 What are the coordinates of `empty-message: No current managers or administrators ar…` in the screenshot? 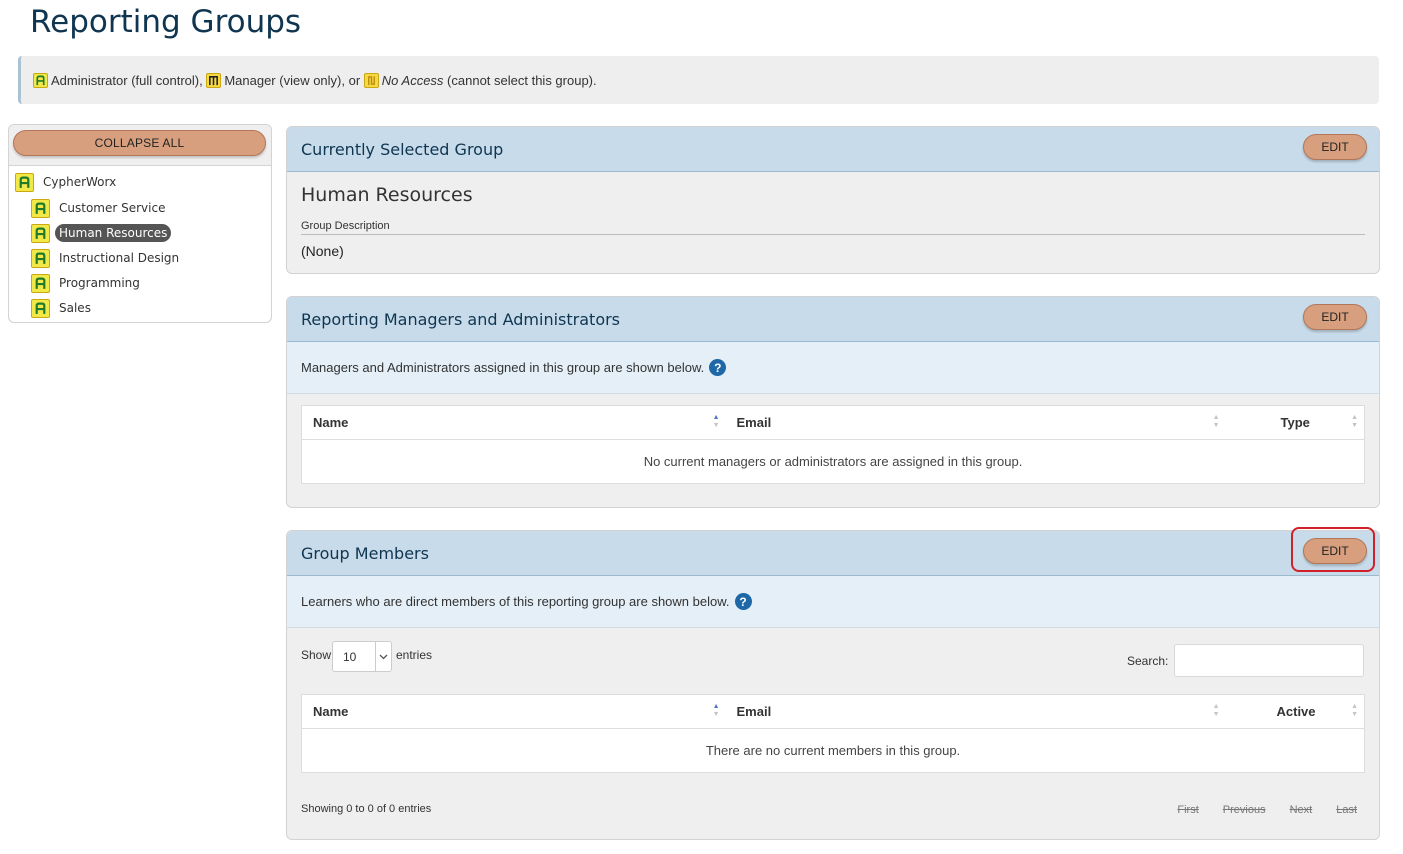 It's located at (833, 461).